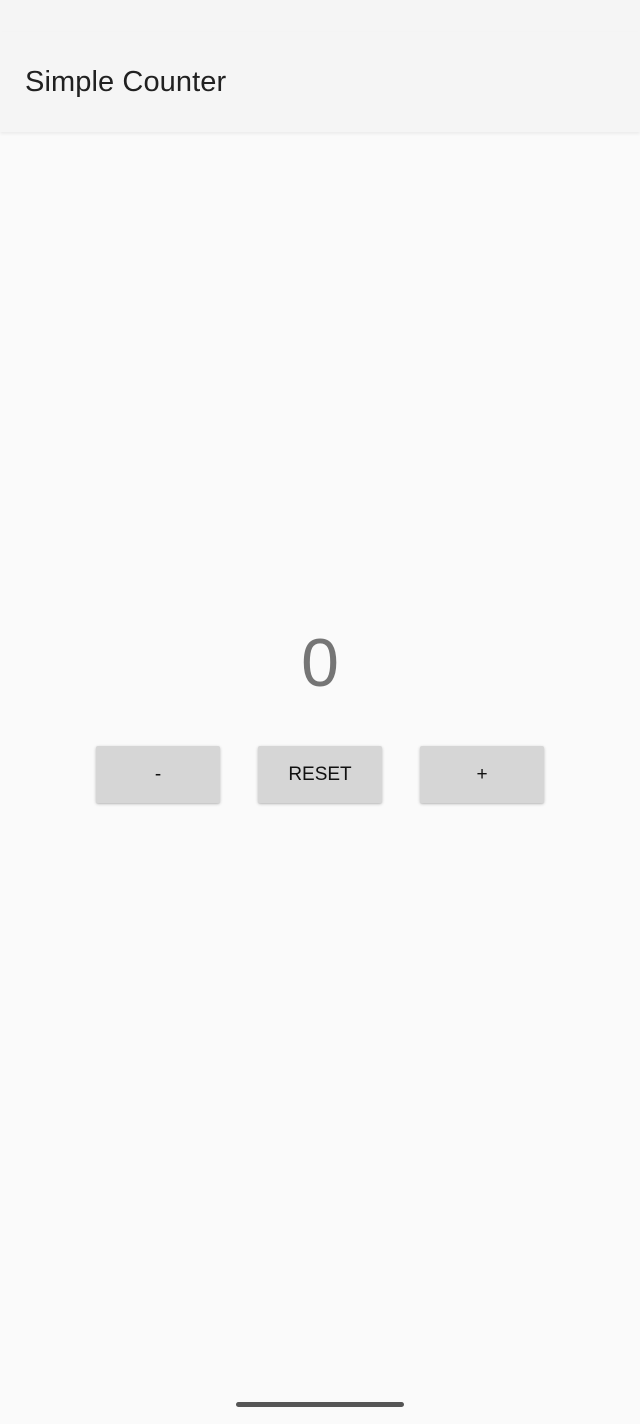 The image size is (640, 1424). What do you see at coordinates (320, 1404) in the screenshot?
I see `home-indicator` at bounding box center [320, 1404].